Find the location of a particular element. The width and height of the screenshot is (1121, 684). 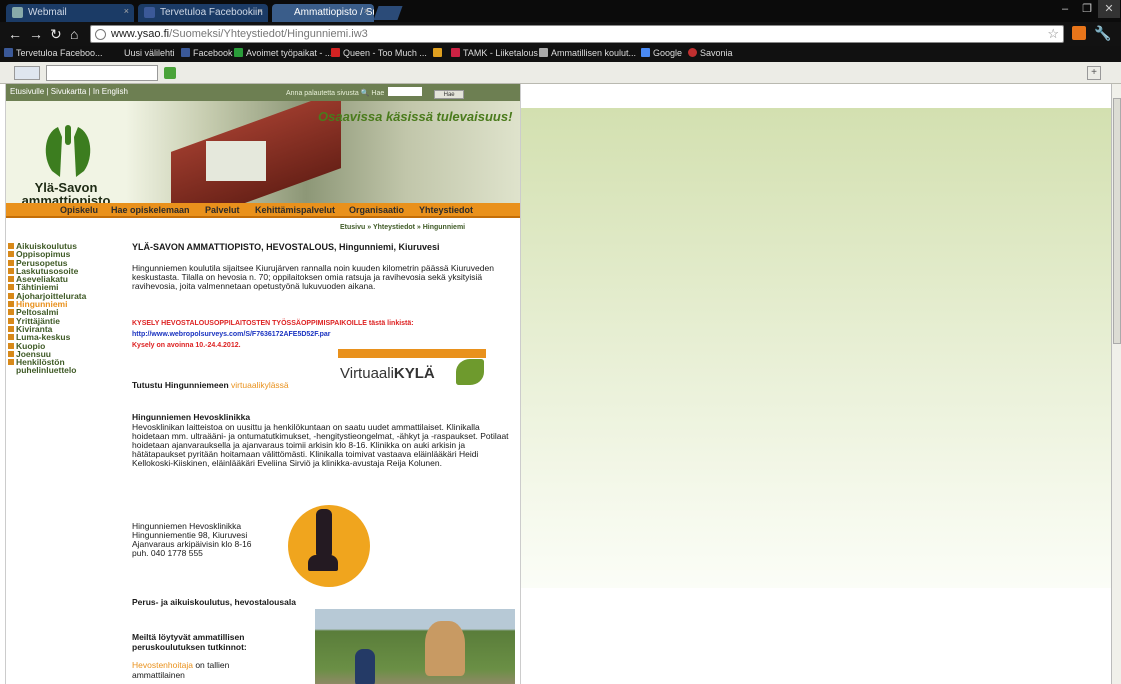

feedback-link: Anna palautetta sivusta is located at coordinates (322, 93).